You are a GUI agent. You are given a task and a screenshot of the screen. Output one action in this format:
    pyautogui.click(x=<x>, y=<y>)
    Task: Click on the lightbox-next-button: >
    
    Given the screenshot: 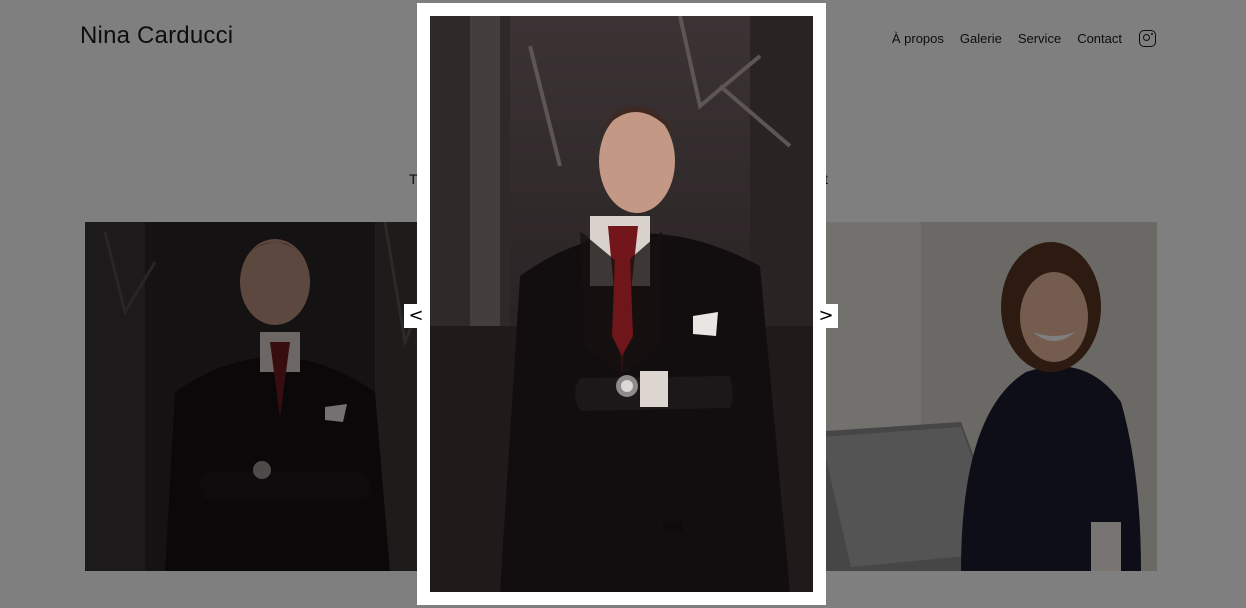 What is the action you would take?
    pyautogui.click(x=826, y=316)
    